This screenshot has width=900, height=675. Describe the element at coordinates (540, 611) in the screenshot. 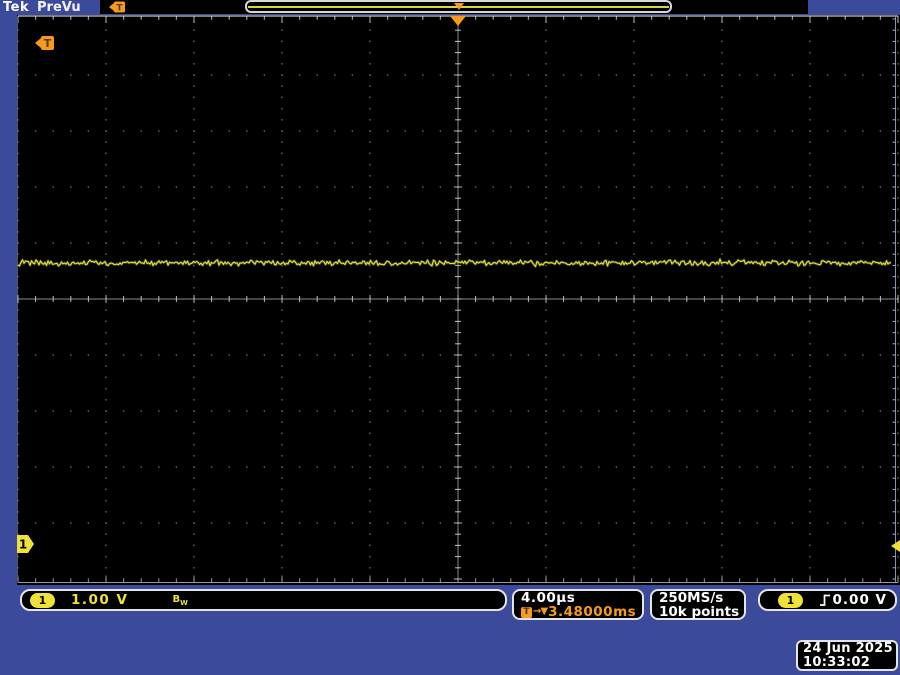

I see `delay-arrow-icon: →▼` at that location.